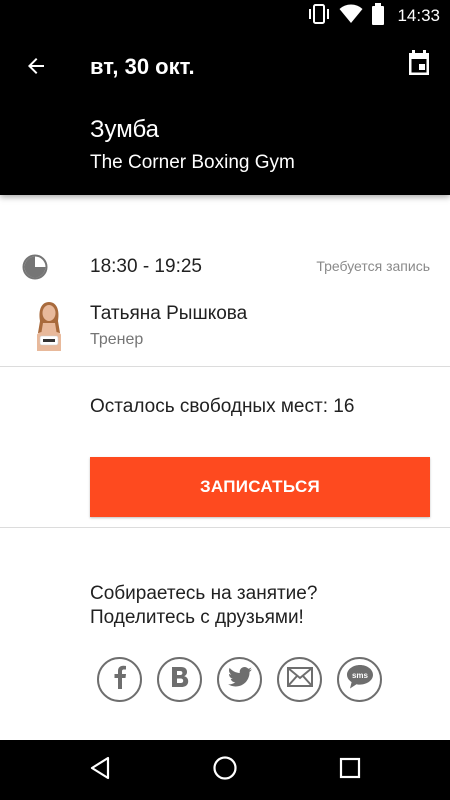 The width and height of the screenshot is (450, 800). I want to click on wifi-icon, so click(351, 16).